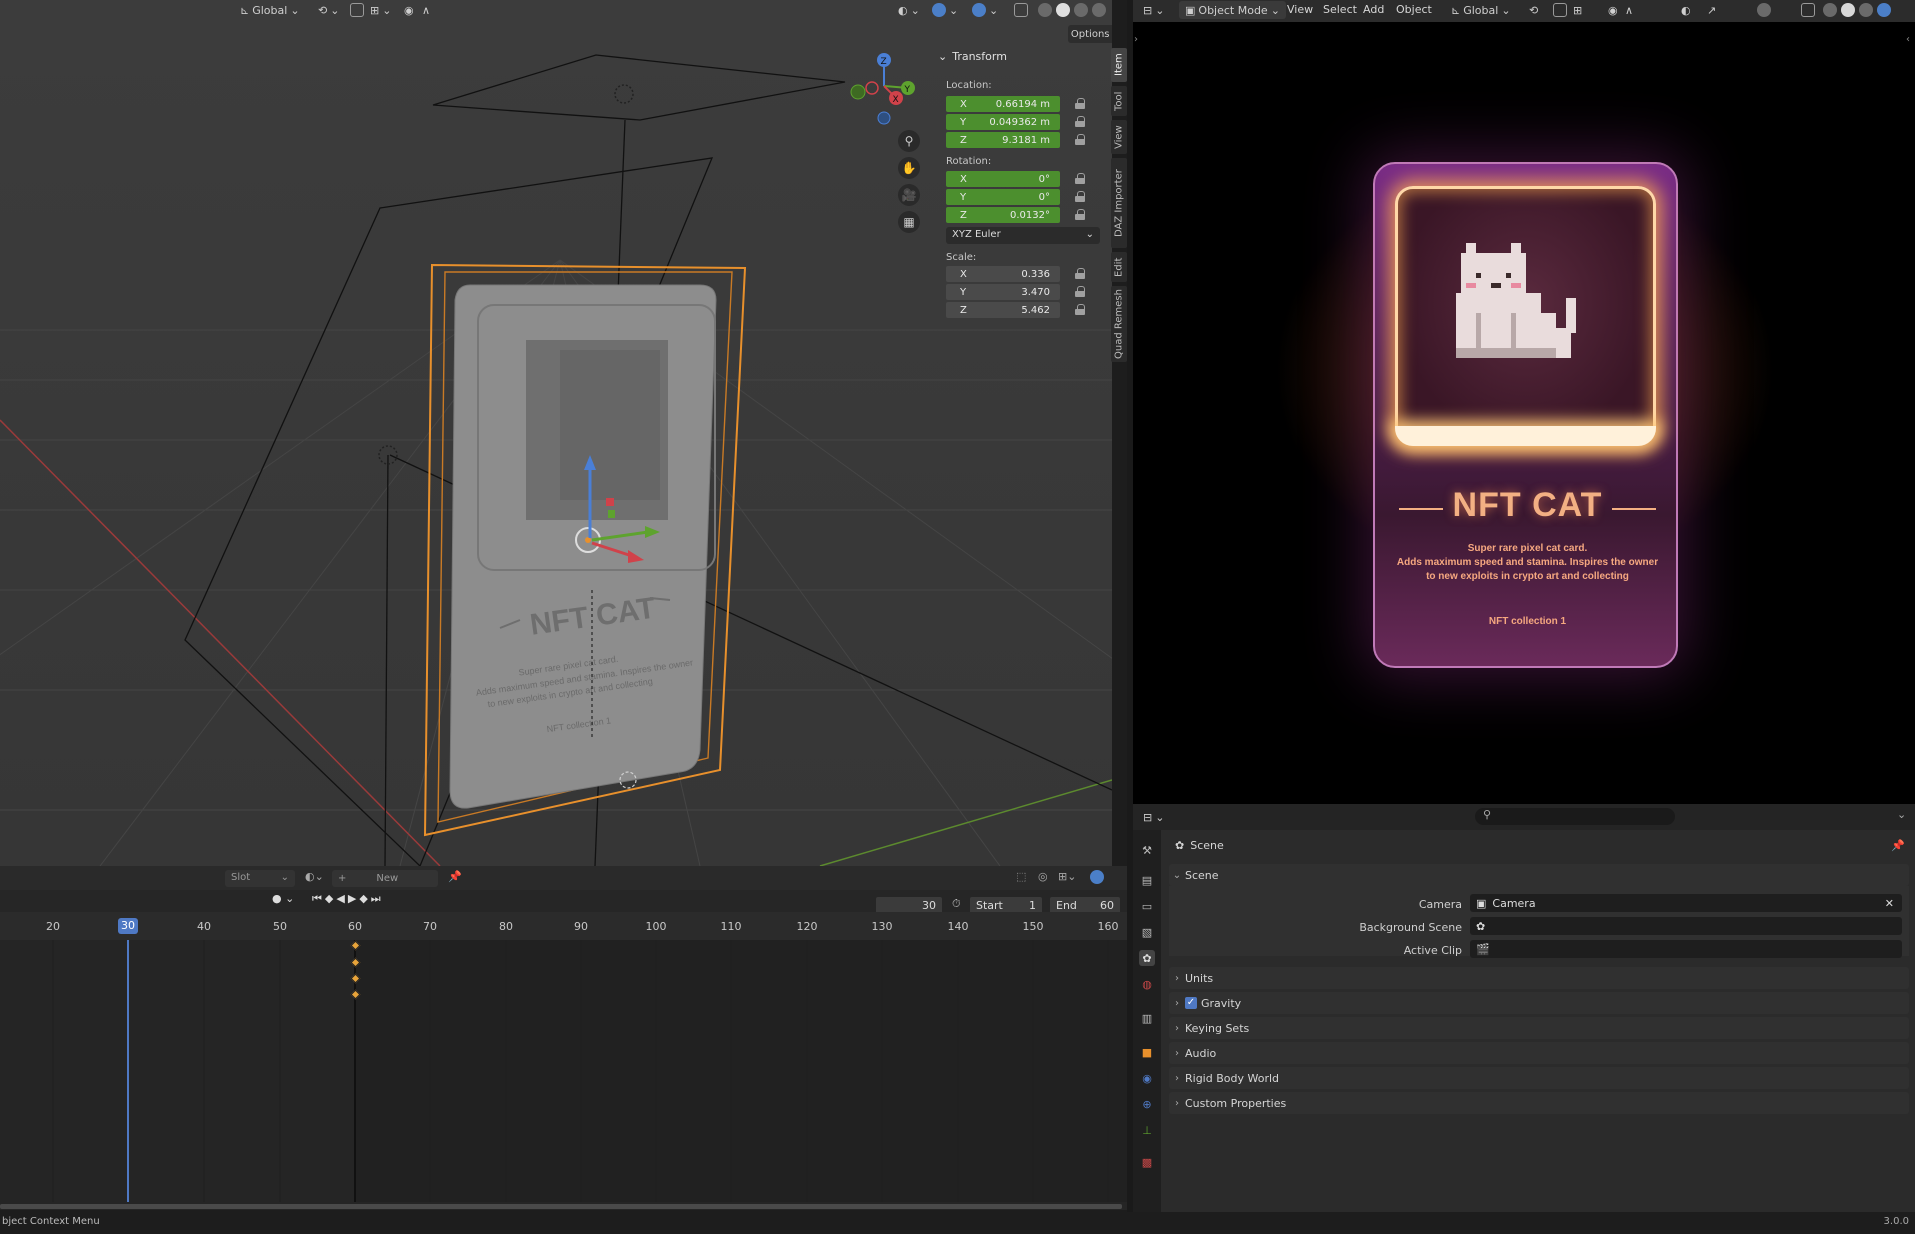 Image resolution: width=1915 pixels, height=1234 pixels. I want to click on timeline-body, so click(563, 1075).